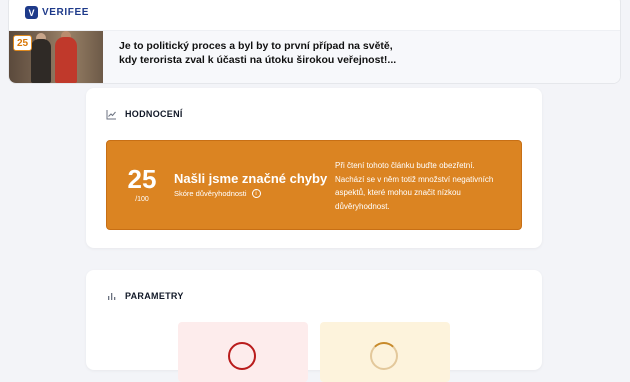  I want to click on evaluation-title: HODNOCENÍ, so click(154, 114).